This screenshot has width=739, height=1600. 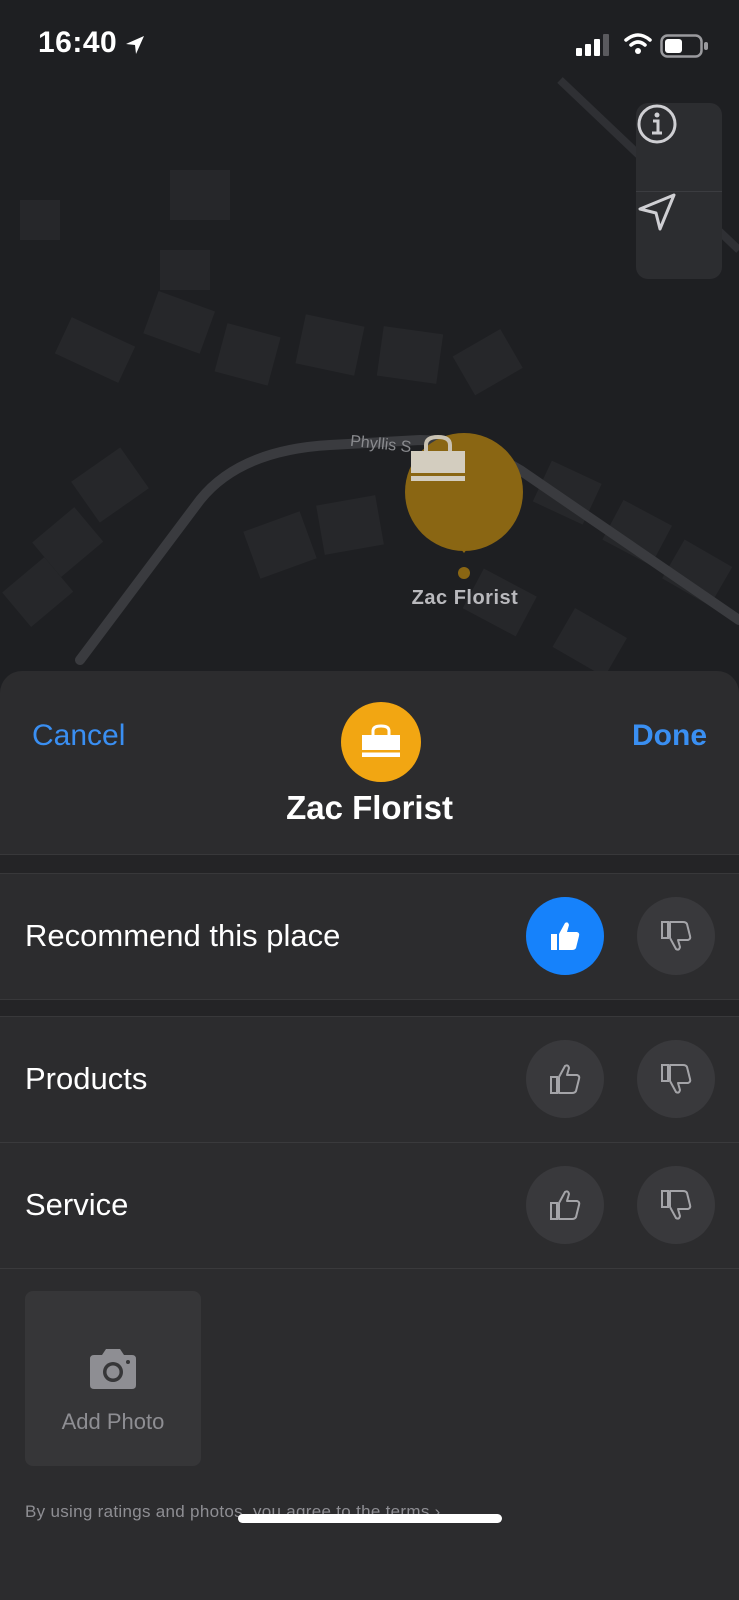 I want to click on map-controls, so click(x=679, y=191).